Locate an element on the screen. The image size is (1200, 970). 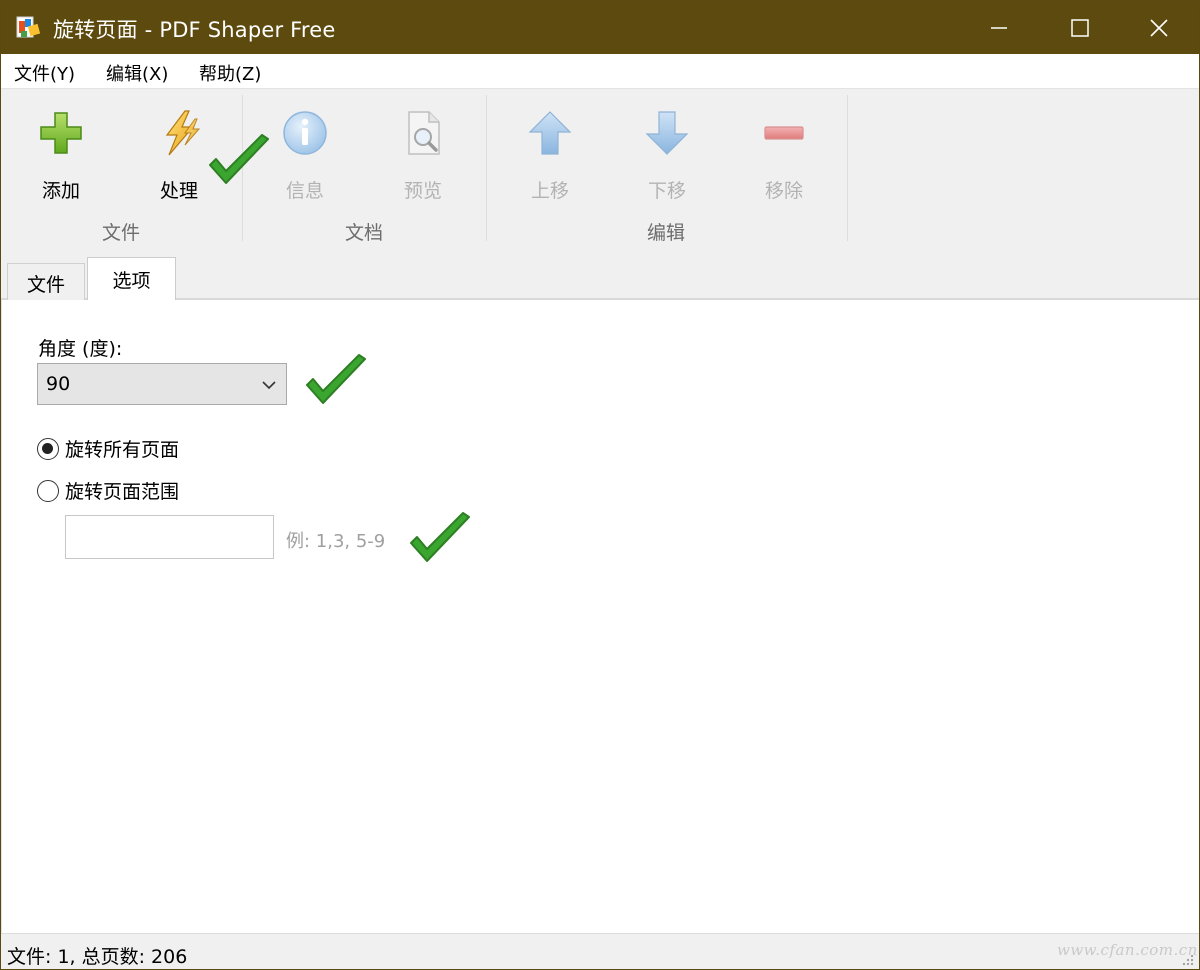
tab-file: 文件 is located at coordinates (46, 281).